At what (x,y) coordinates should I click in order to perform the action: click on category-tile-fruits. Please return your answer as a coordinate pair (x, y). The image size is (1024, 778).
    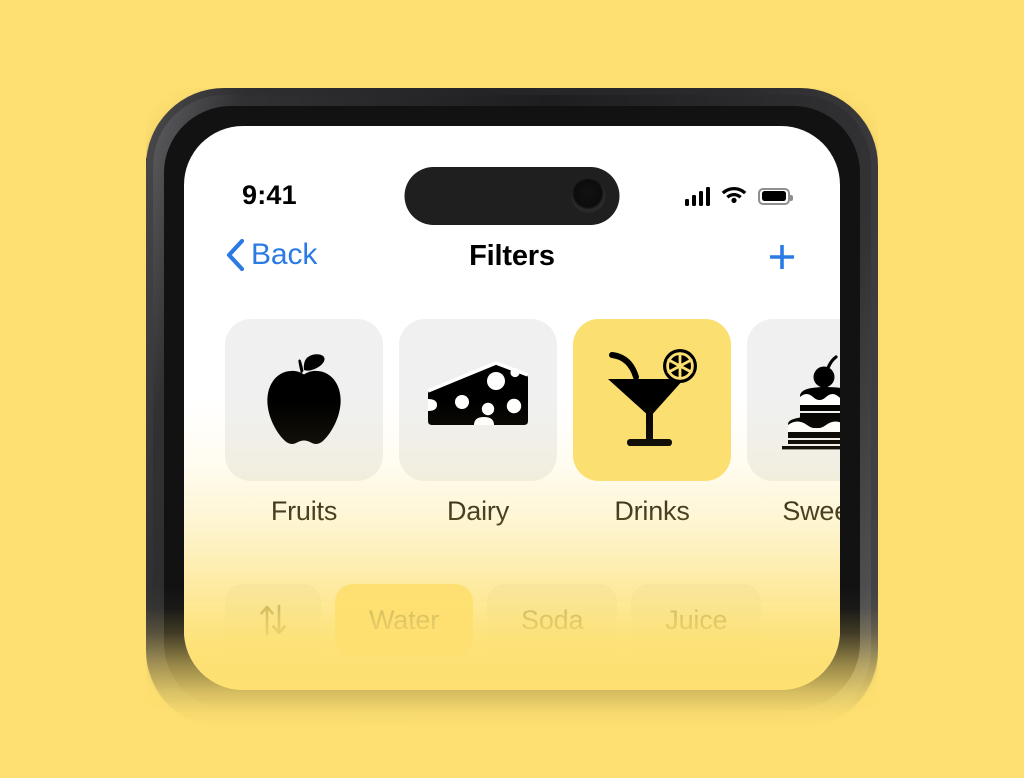
    Looking at the image, I should click on (304, 400).